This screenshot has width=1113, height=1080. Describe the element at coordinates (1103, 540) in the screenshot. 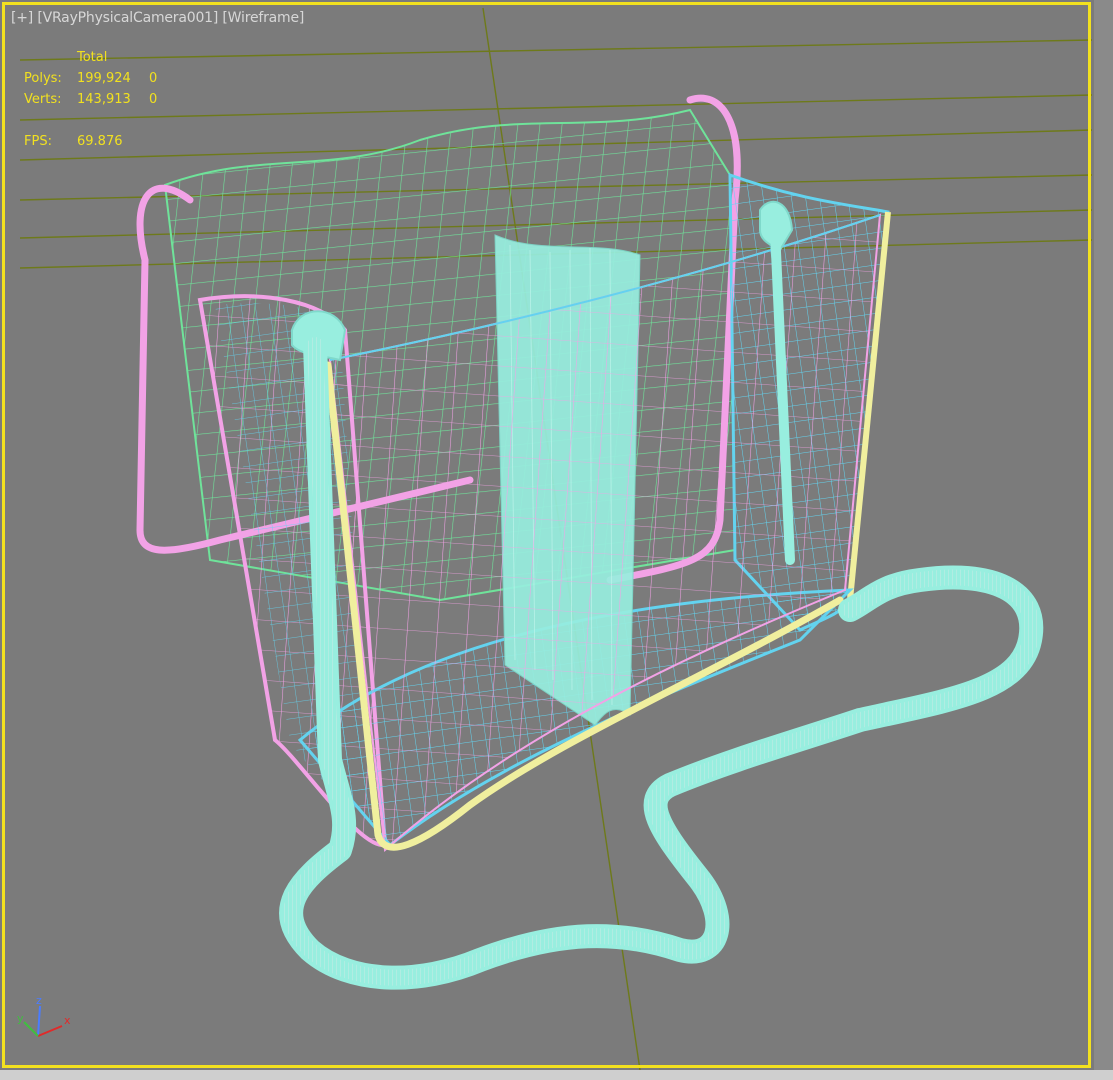

I see `adjacent-panel-edge` at that location.